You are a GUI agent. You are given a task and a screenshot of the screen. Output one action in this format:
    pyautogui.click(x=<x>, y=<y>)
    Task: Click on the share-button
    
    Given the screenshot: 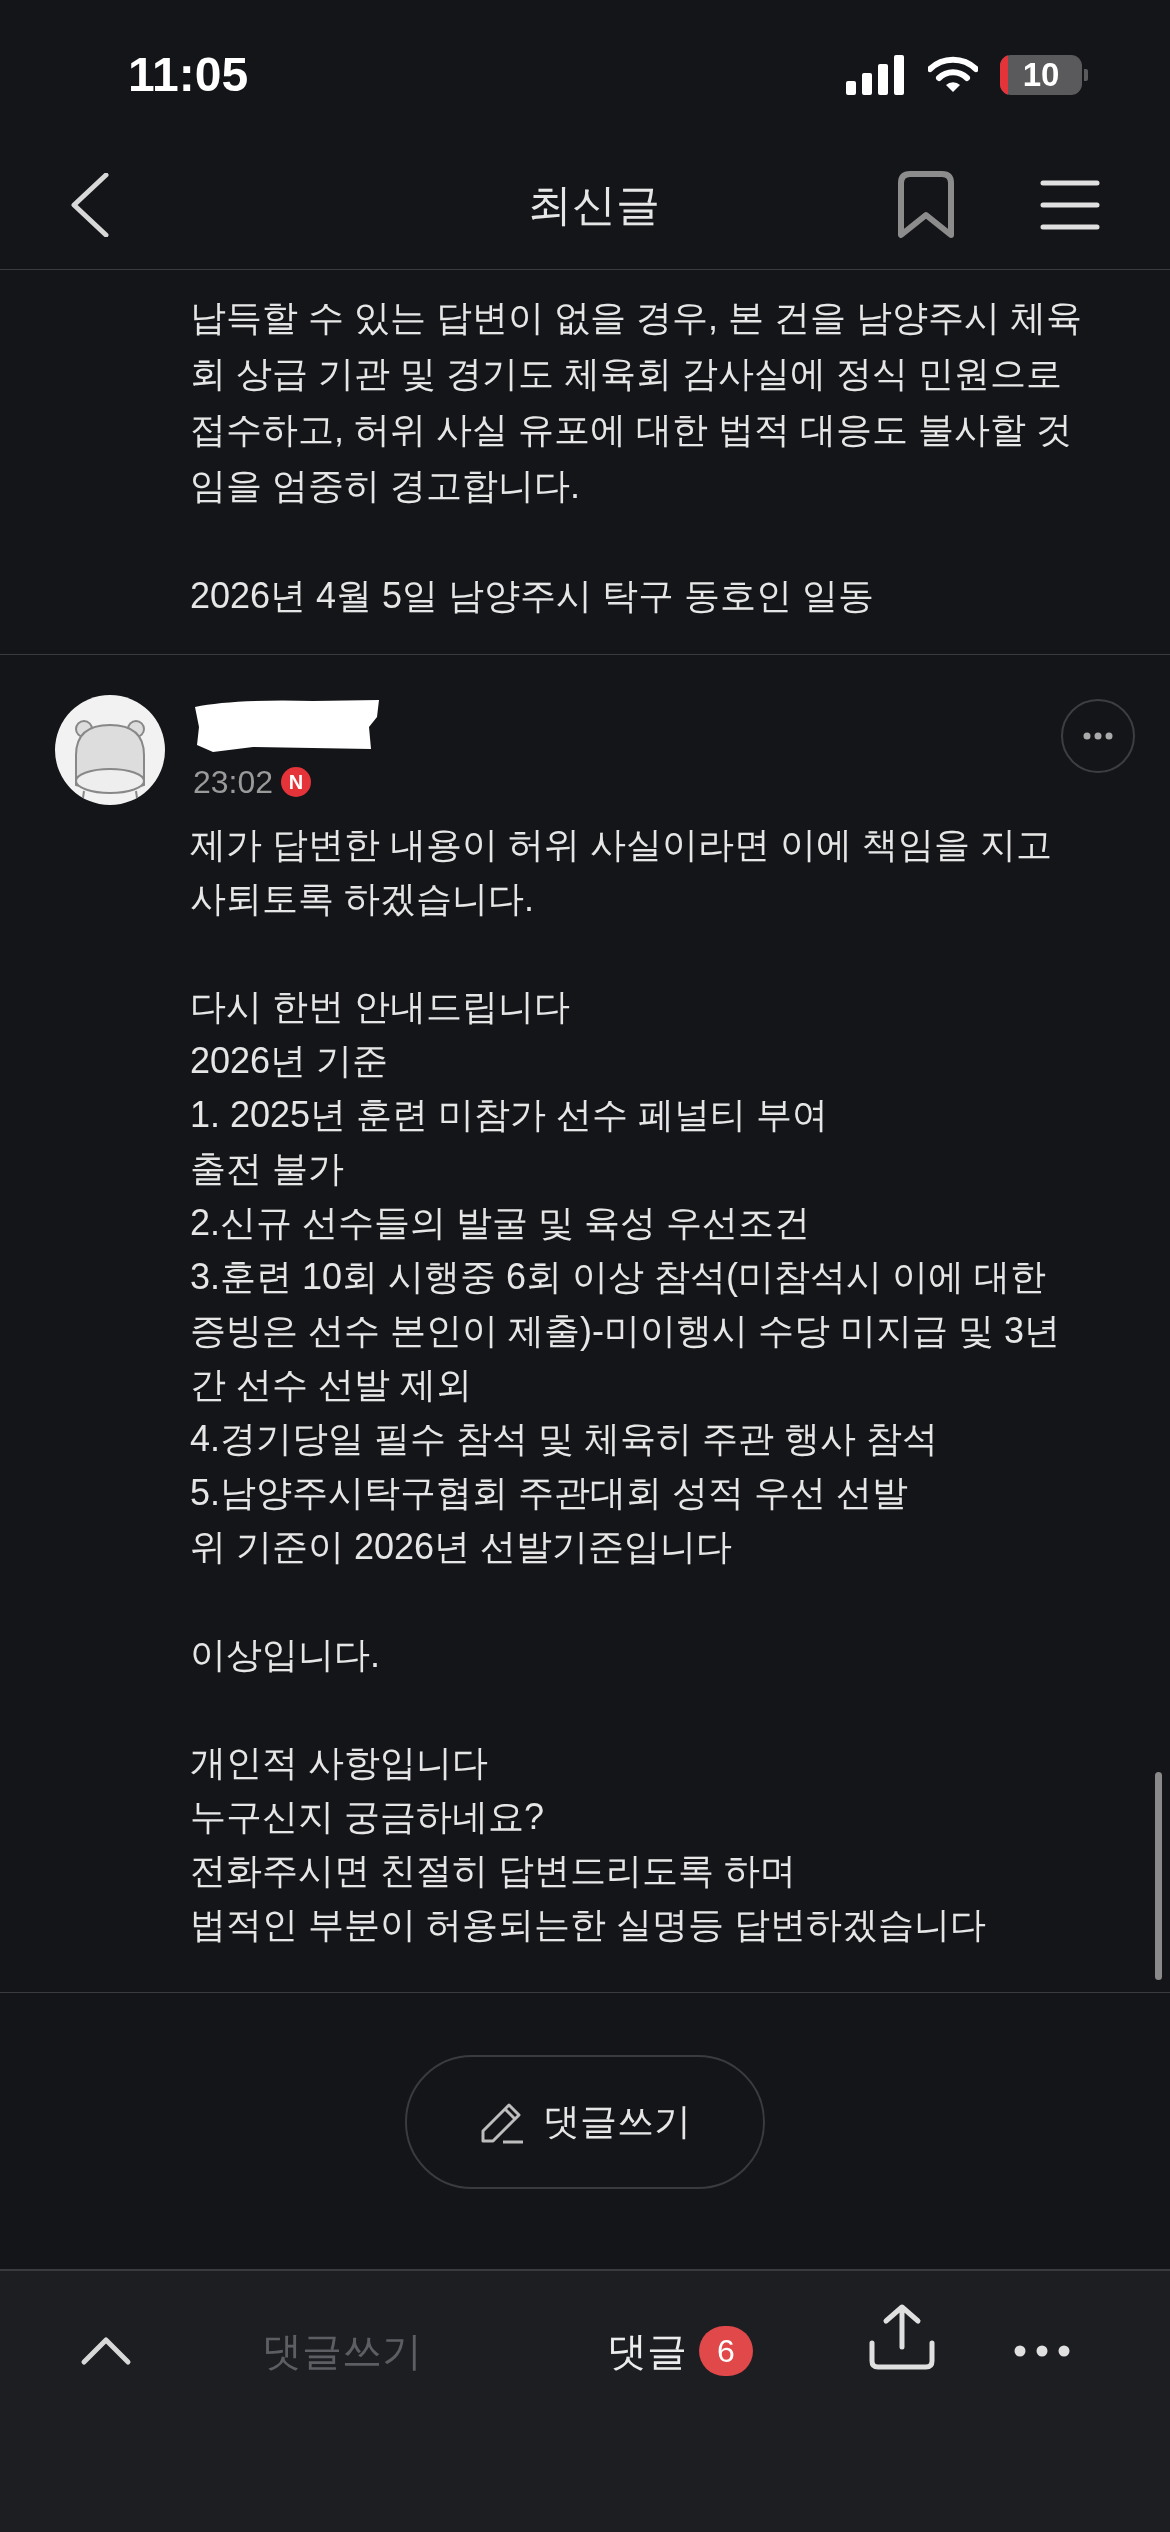 What is the action you would take?
    pyautogui.click(x=902, y=2337)
    